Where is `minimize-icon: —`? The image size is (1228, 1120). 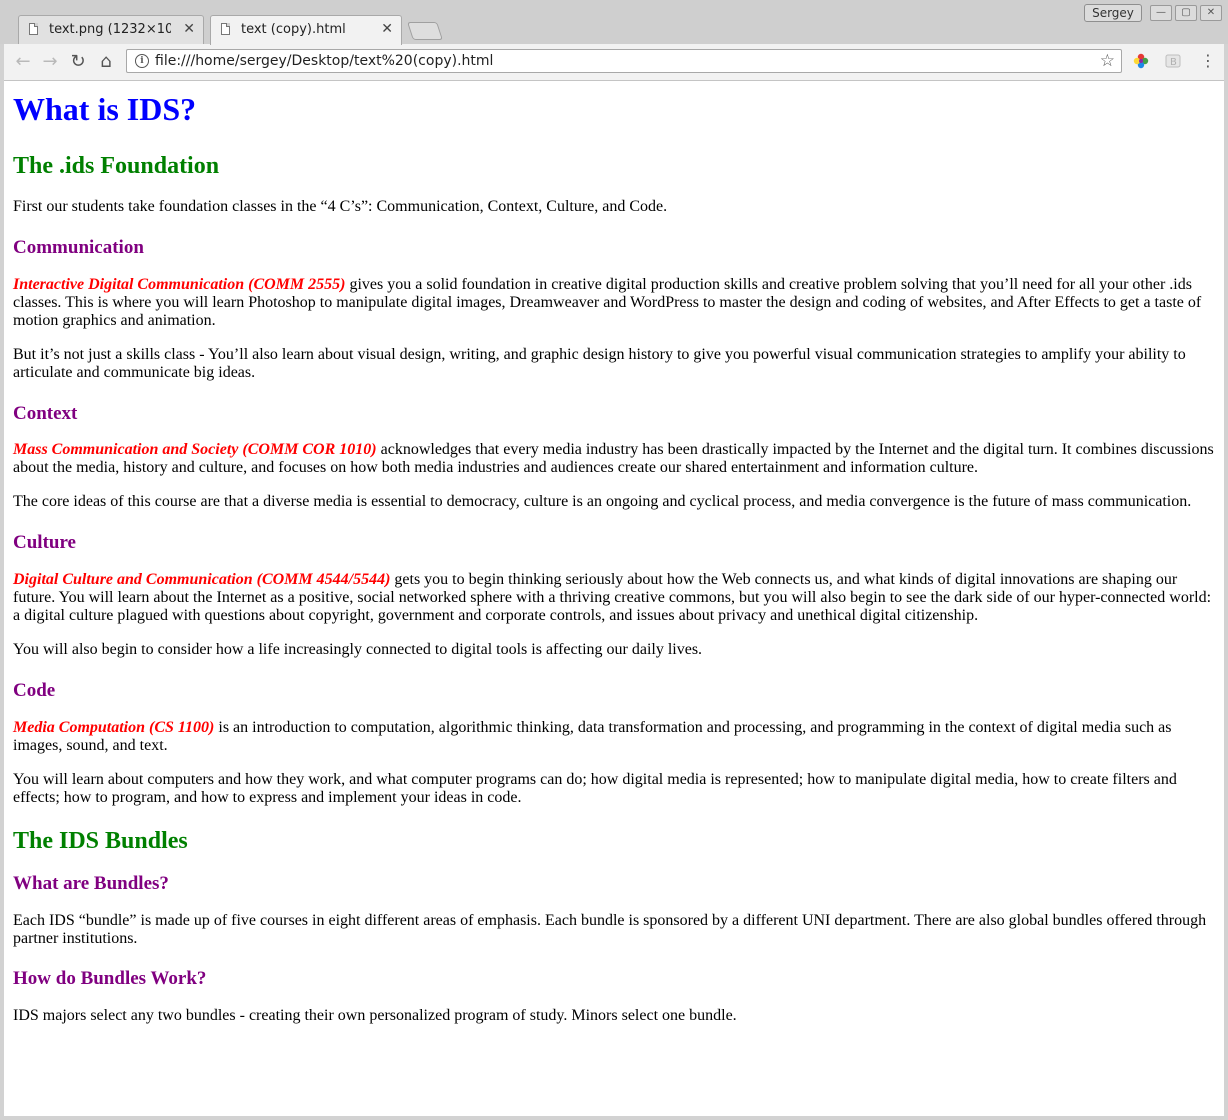 minimize-icon: — is located at coordinates (1161, 13).